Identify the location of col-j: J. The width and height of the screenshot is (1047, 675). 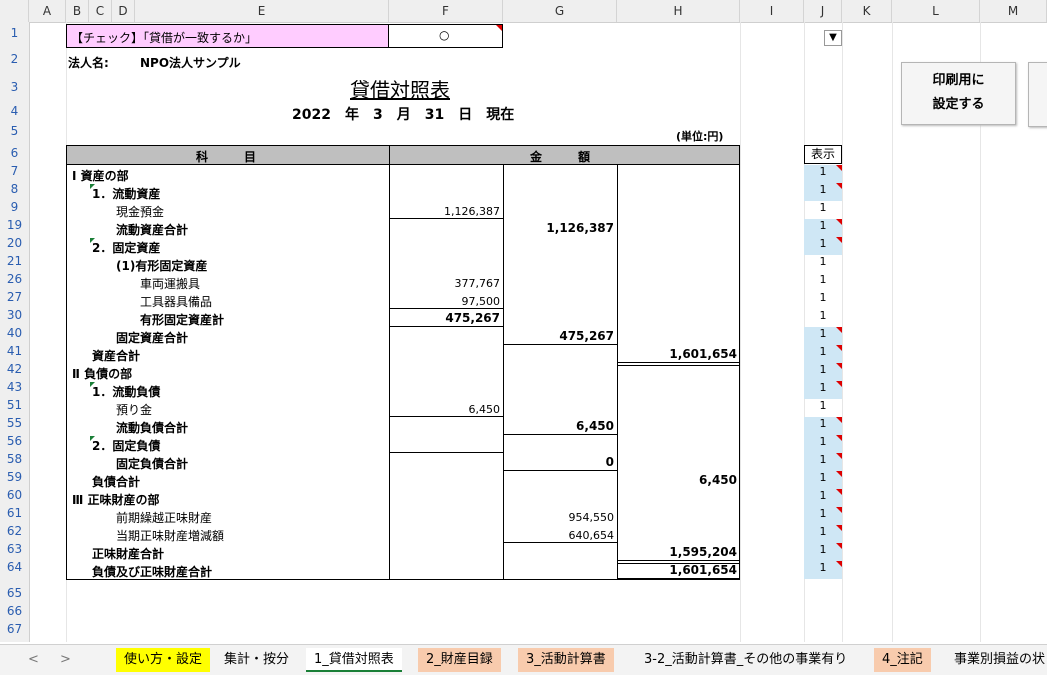
(823, 11).